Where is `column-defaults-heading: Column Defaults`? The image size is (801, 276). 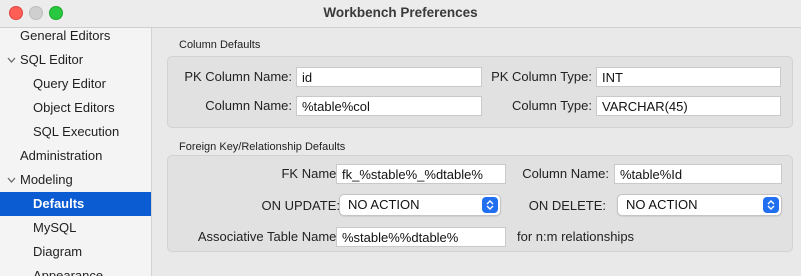
column-defaults-heading: Column Defaults is located at coordinates (220, 45).